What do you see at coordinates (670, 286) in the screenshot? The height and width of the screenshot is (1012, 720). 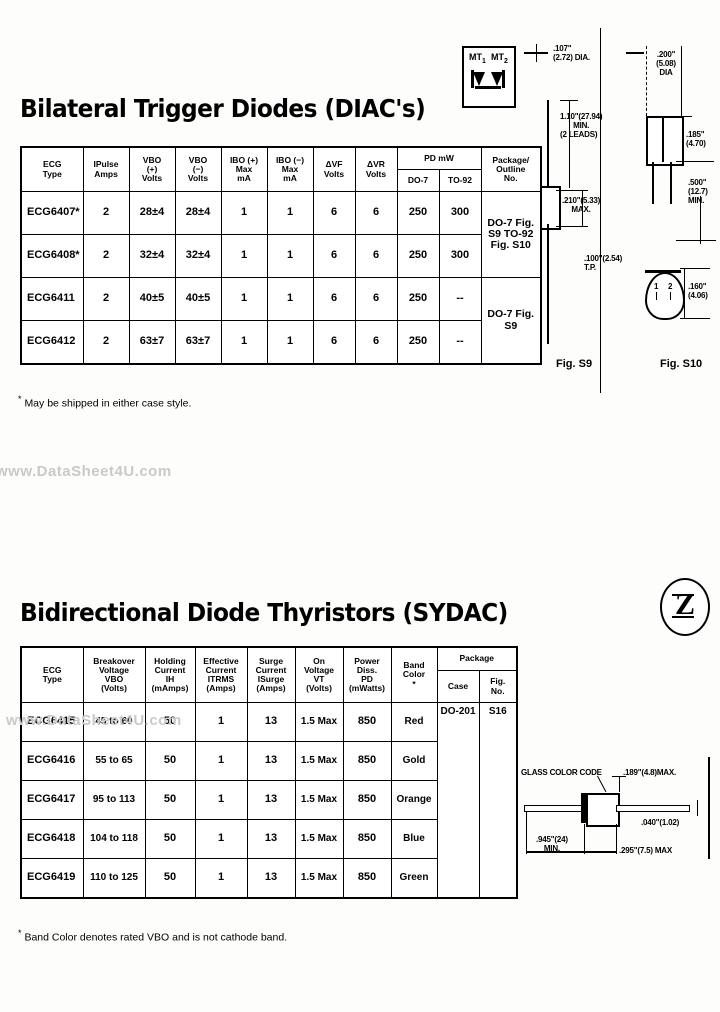 I see `s10-pin2-label: 2` at bounding box center [670, 286].